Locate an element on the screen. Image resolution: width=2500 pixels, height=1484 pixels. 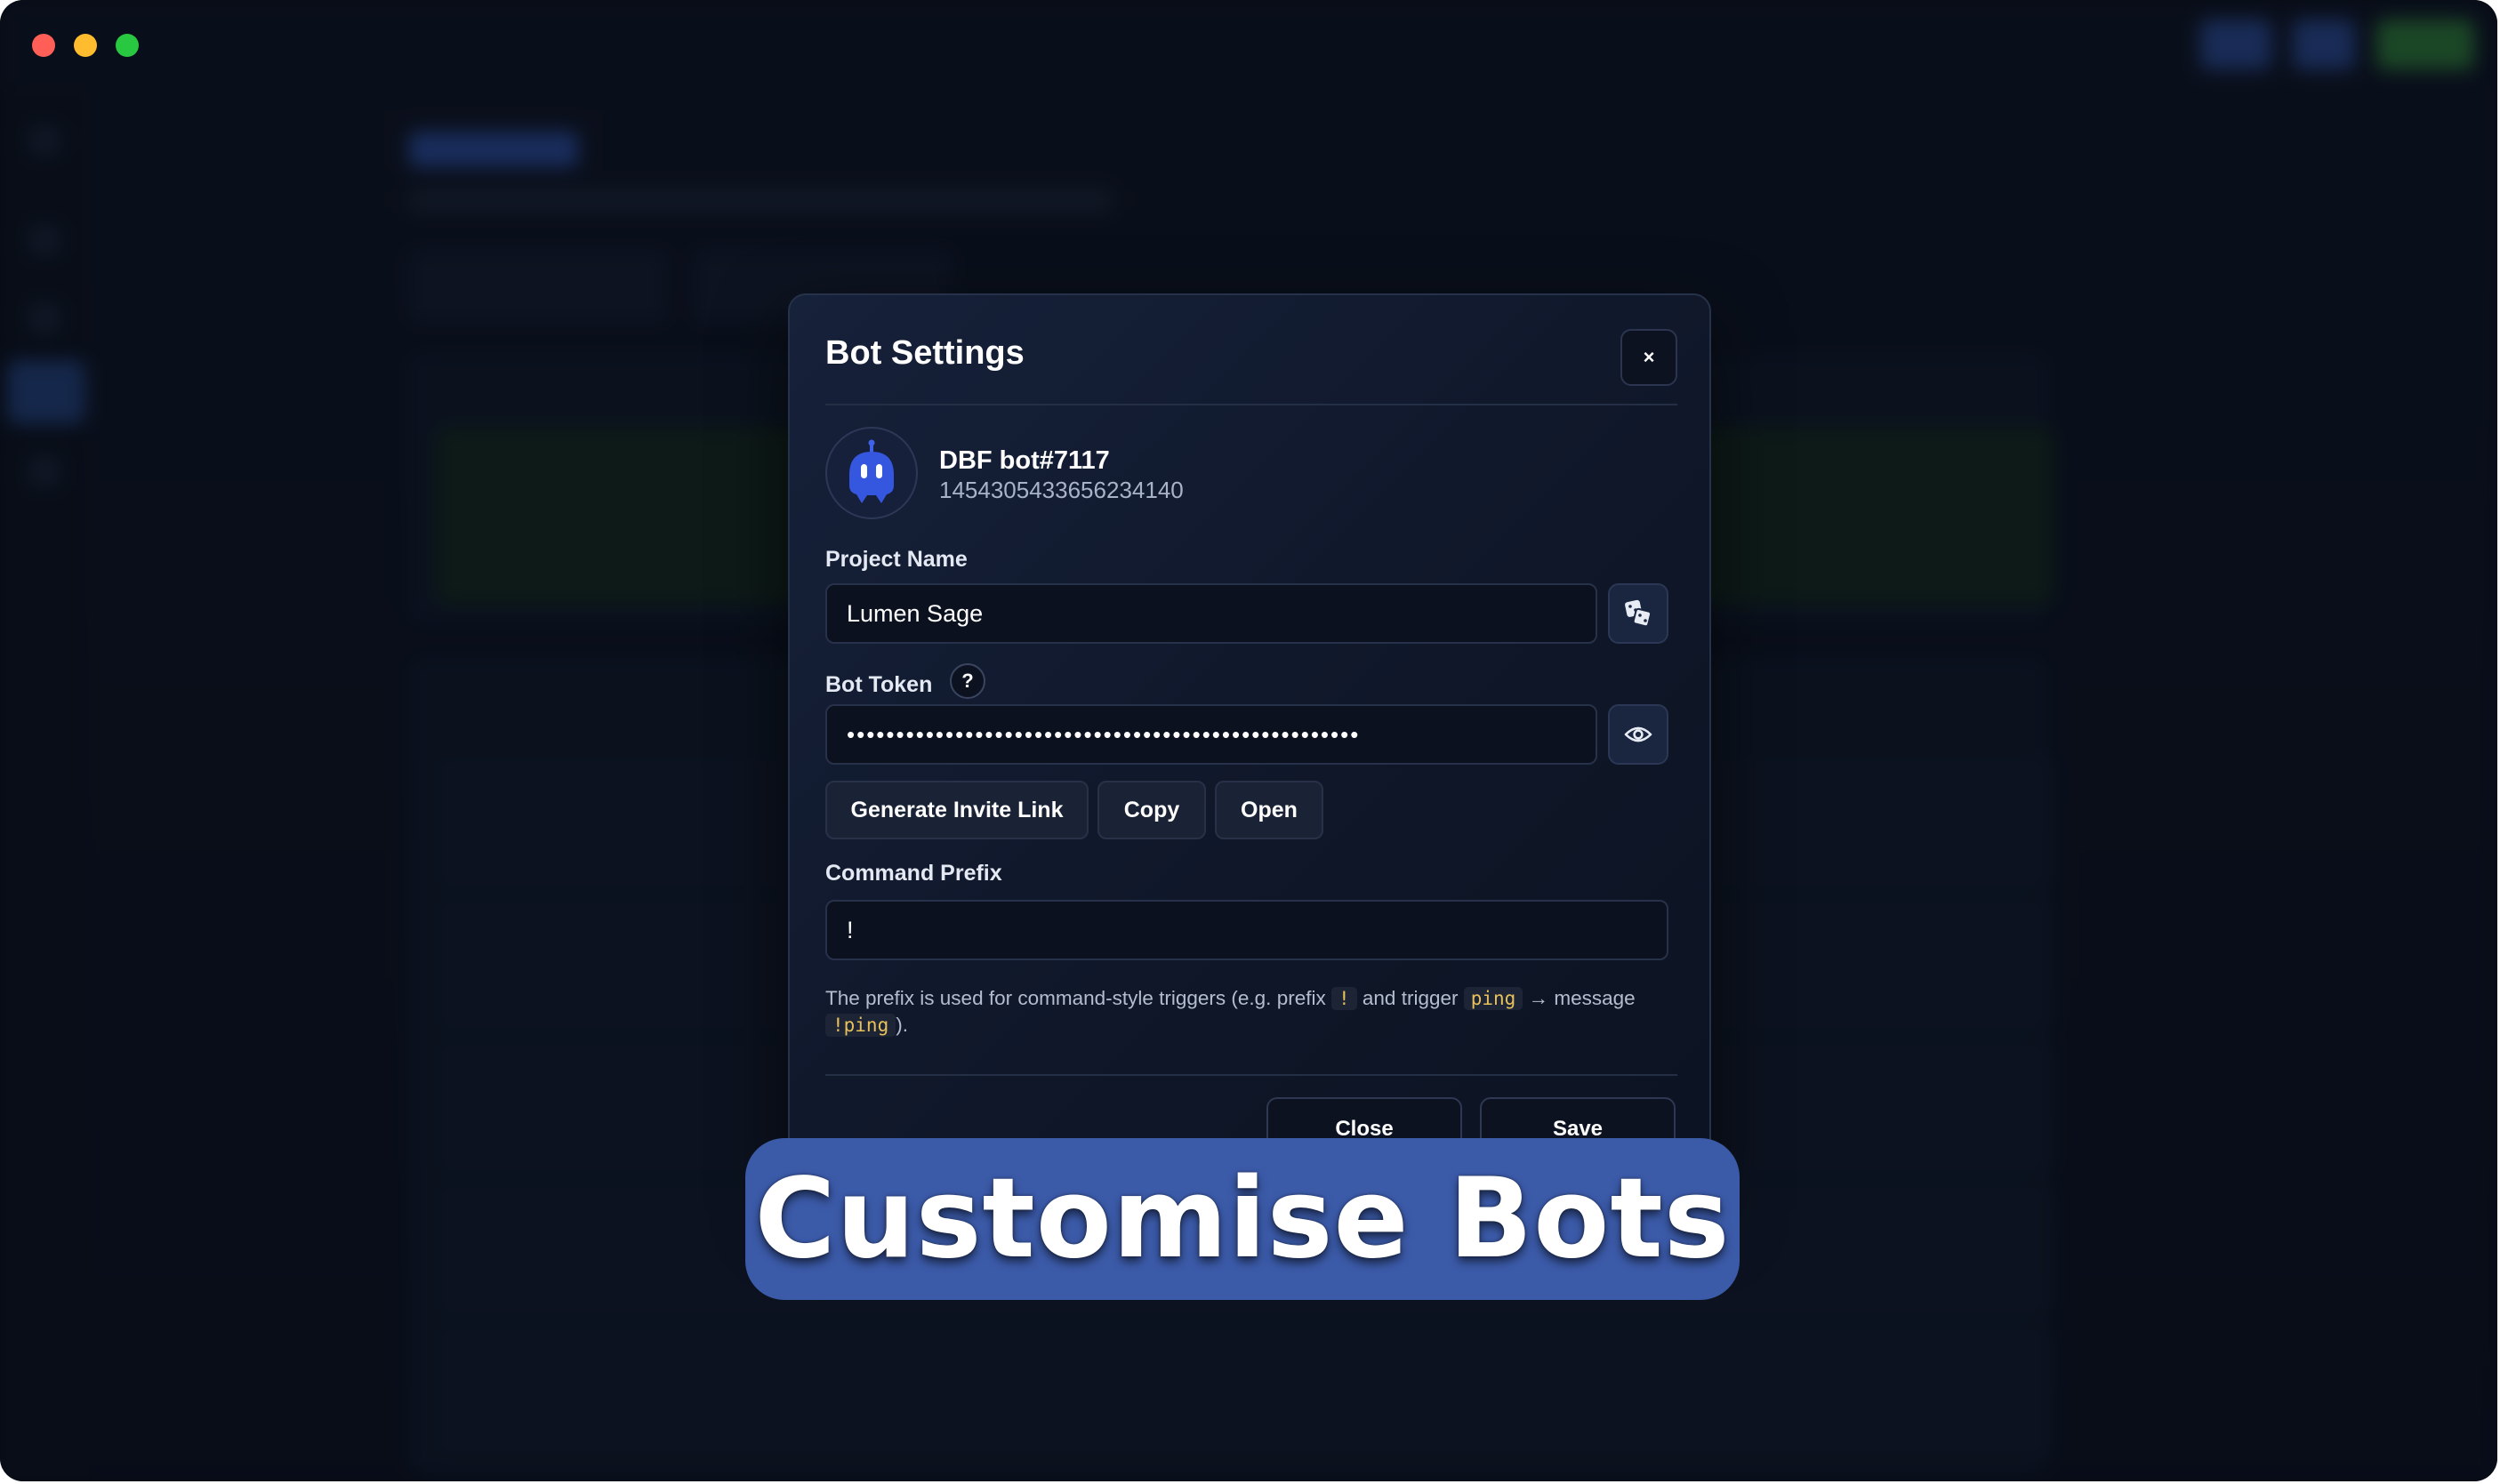
help-text-part: and trigger is located at coordinates (1411, 998).